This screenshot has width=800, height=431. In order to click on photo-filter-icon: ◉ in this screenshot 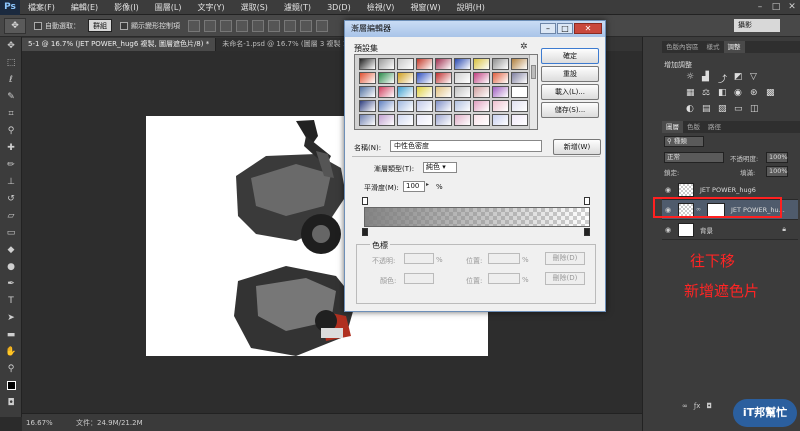, I will do `click(739, 93)`.